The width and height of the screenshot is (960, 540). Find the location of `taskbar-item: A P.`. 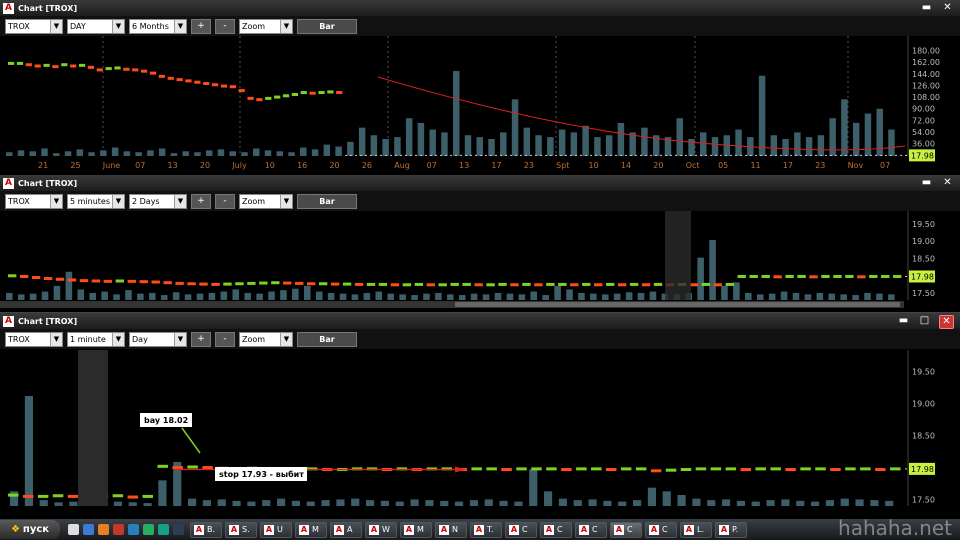

taskbar-item: A P. is located at coordinates (731, 529).